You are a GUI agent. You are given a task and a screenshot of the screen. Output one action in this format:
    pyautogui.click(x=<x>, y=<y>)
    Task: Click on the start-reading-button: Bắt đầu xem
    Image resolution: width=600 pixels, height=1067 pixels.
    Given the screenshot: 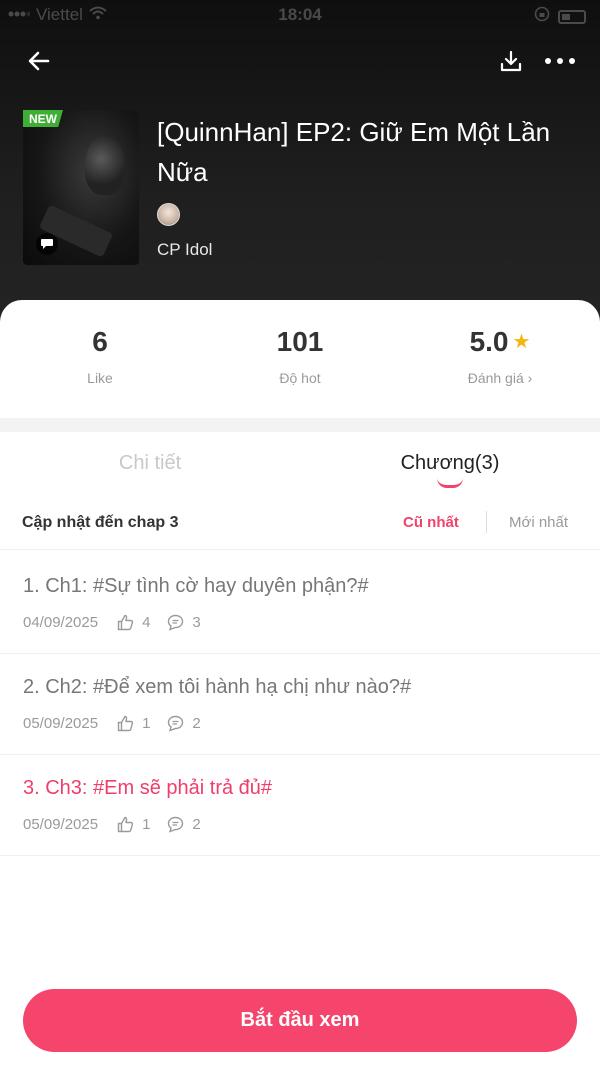 What is the action you would take?
    pyautogui.click(x=300, y=1020)
    